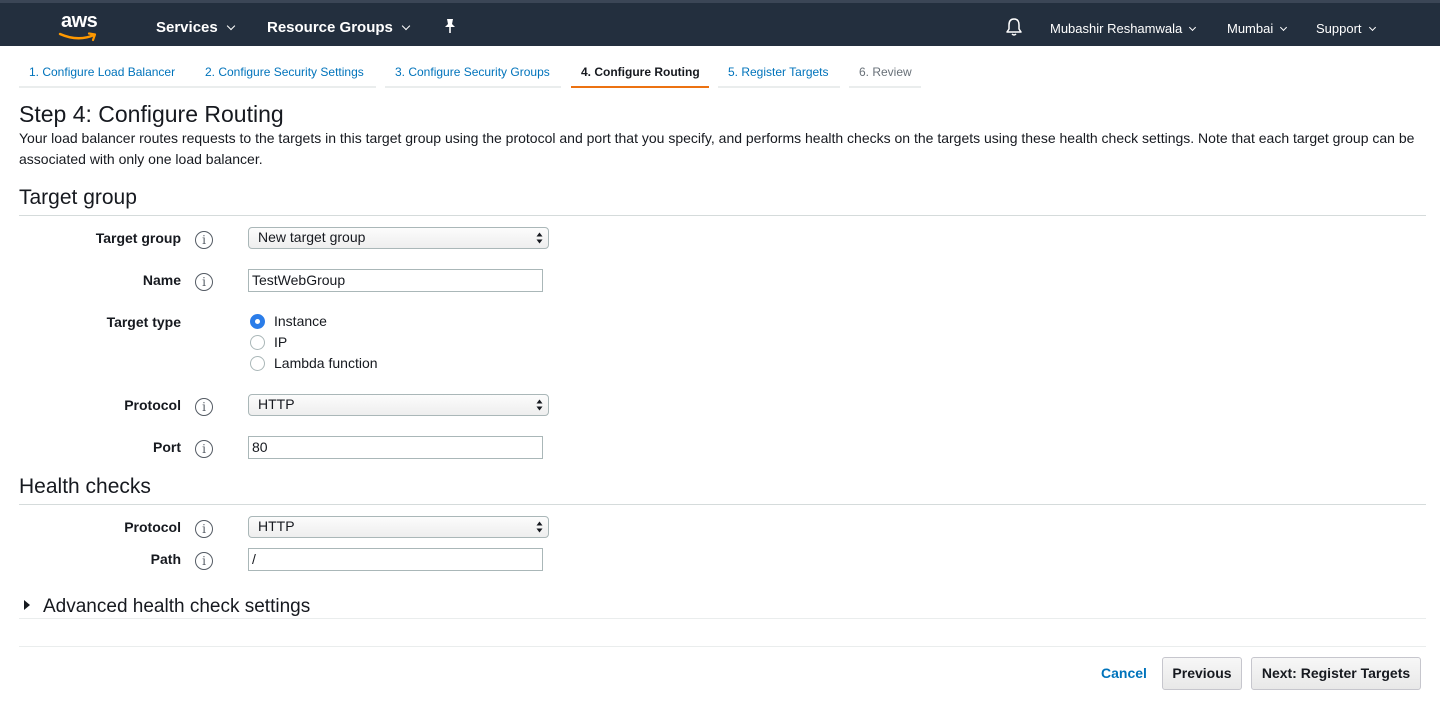 The height and width of the screenshot is (707, 1440). Describe the element at coordinates (1202, 673) in the screenshot. I see `previous-button: Previous` at that location.